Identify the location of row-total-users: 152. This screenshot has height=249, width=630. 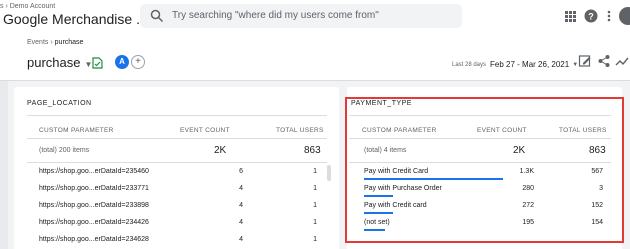
(597, 205).